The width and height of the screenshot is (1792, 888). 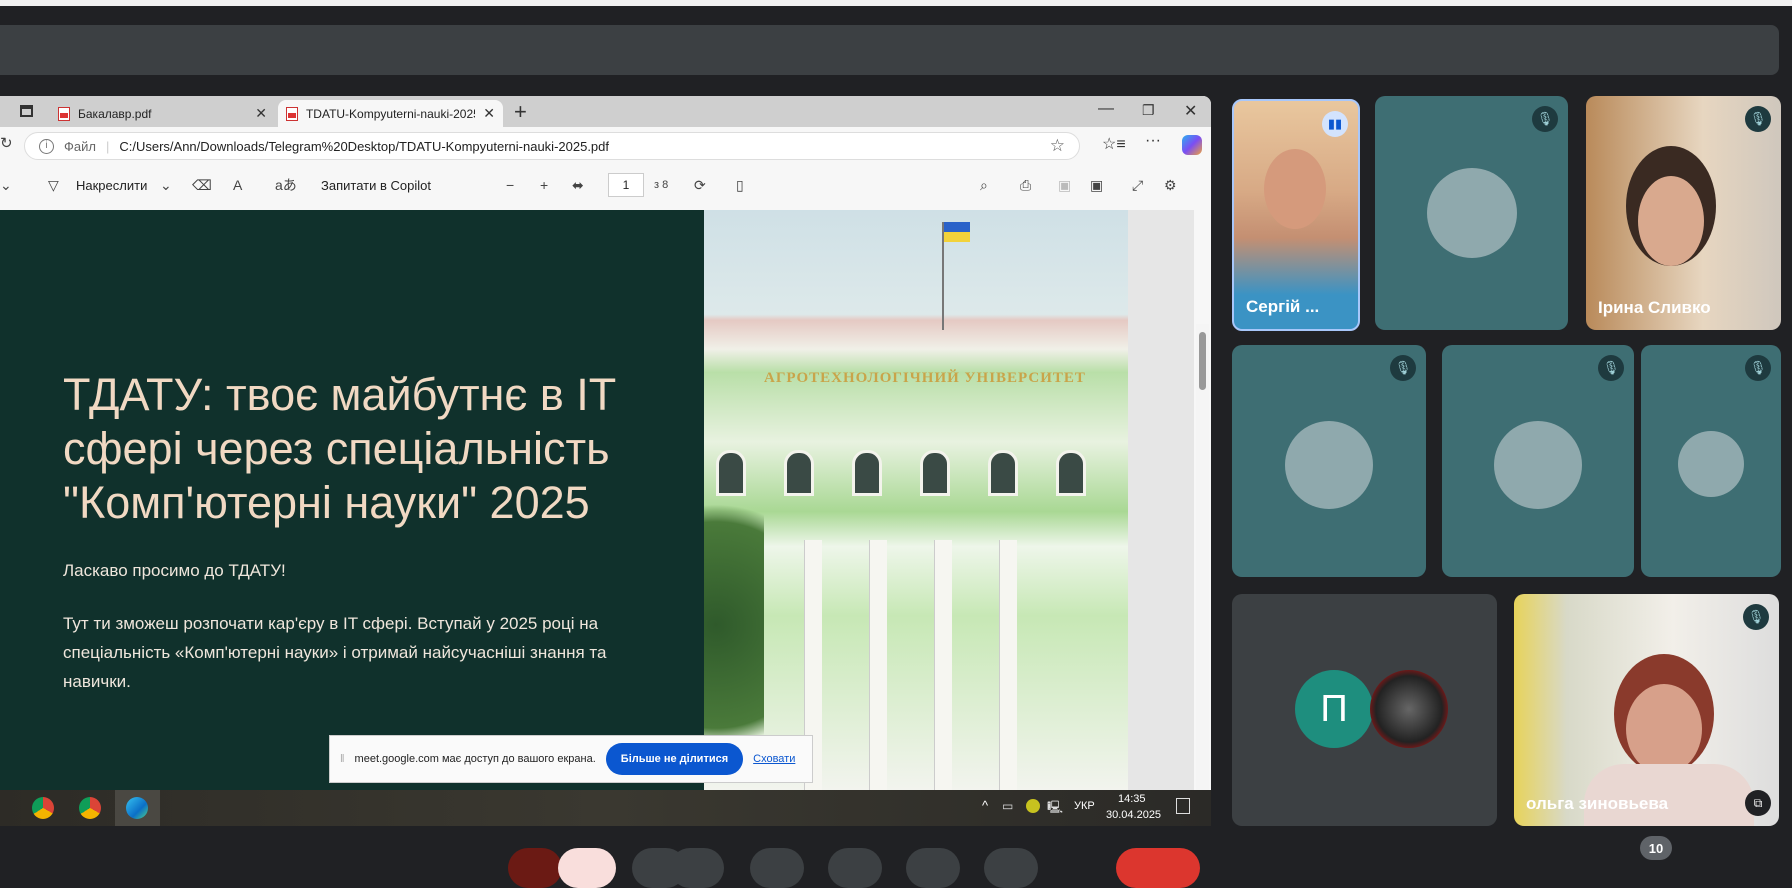 I want to click on favorite-star-icon: ☆, so click(x=1057, y=146).